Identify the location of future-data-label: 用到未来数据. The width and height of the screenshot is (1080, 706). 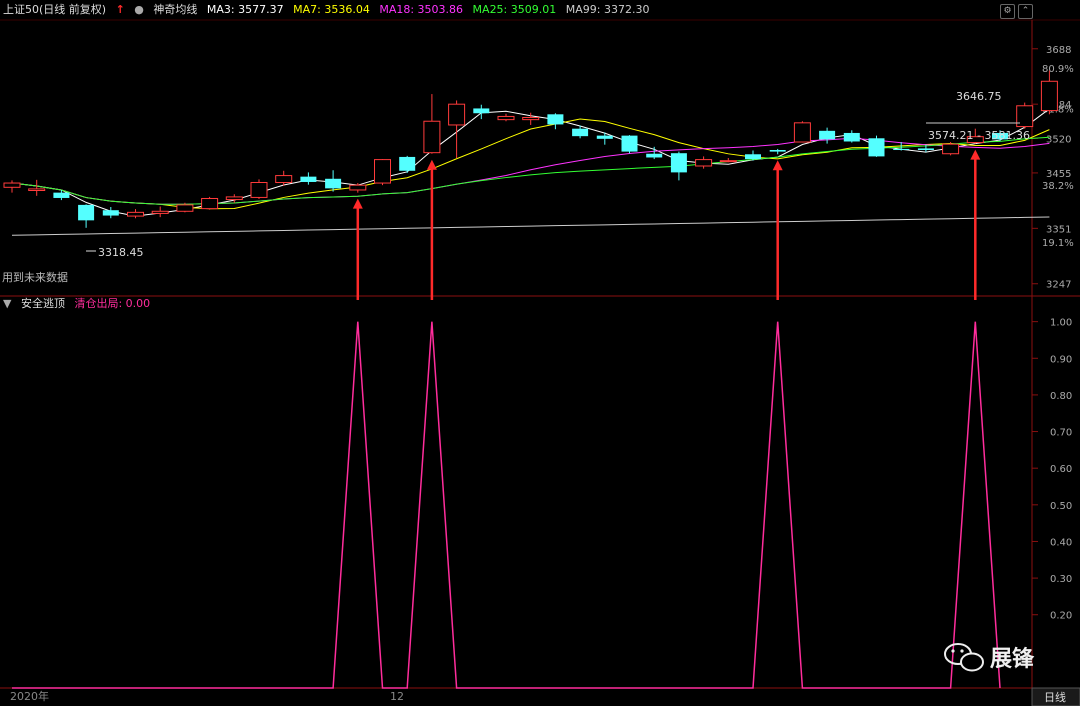
(35, 277).